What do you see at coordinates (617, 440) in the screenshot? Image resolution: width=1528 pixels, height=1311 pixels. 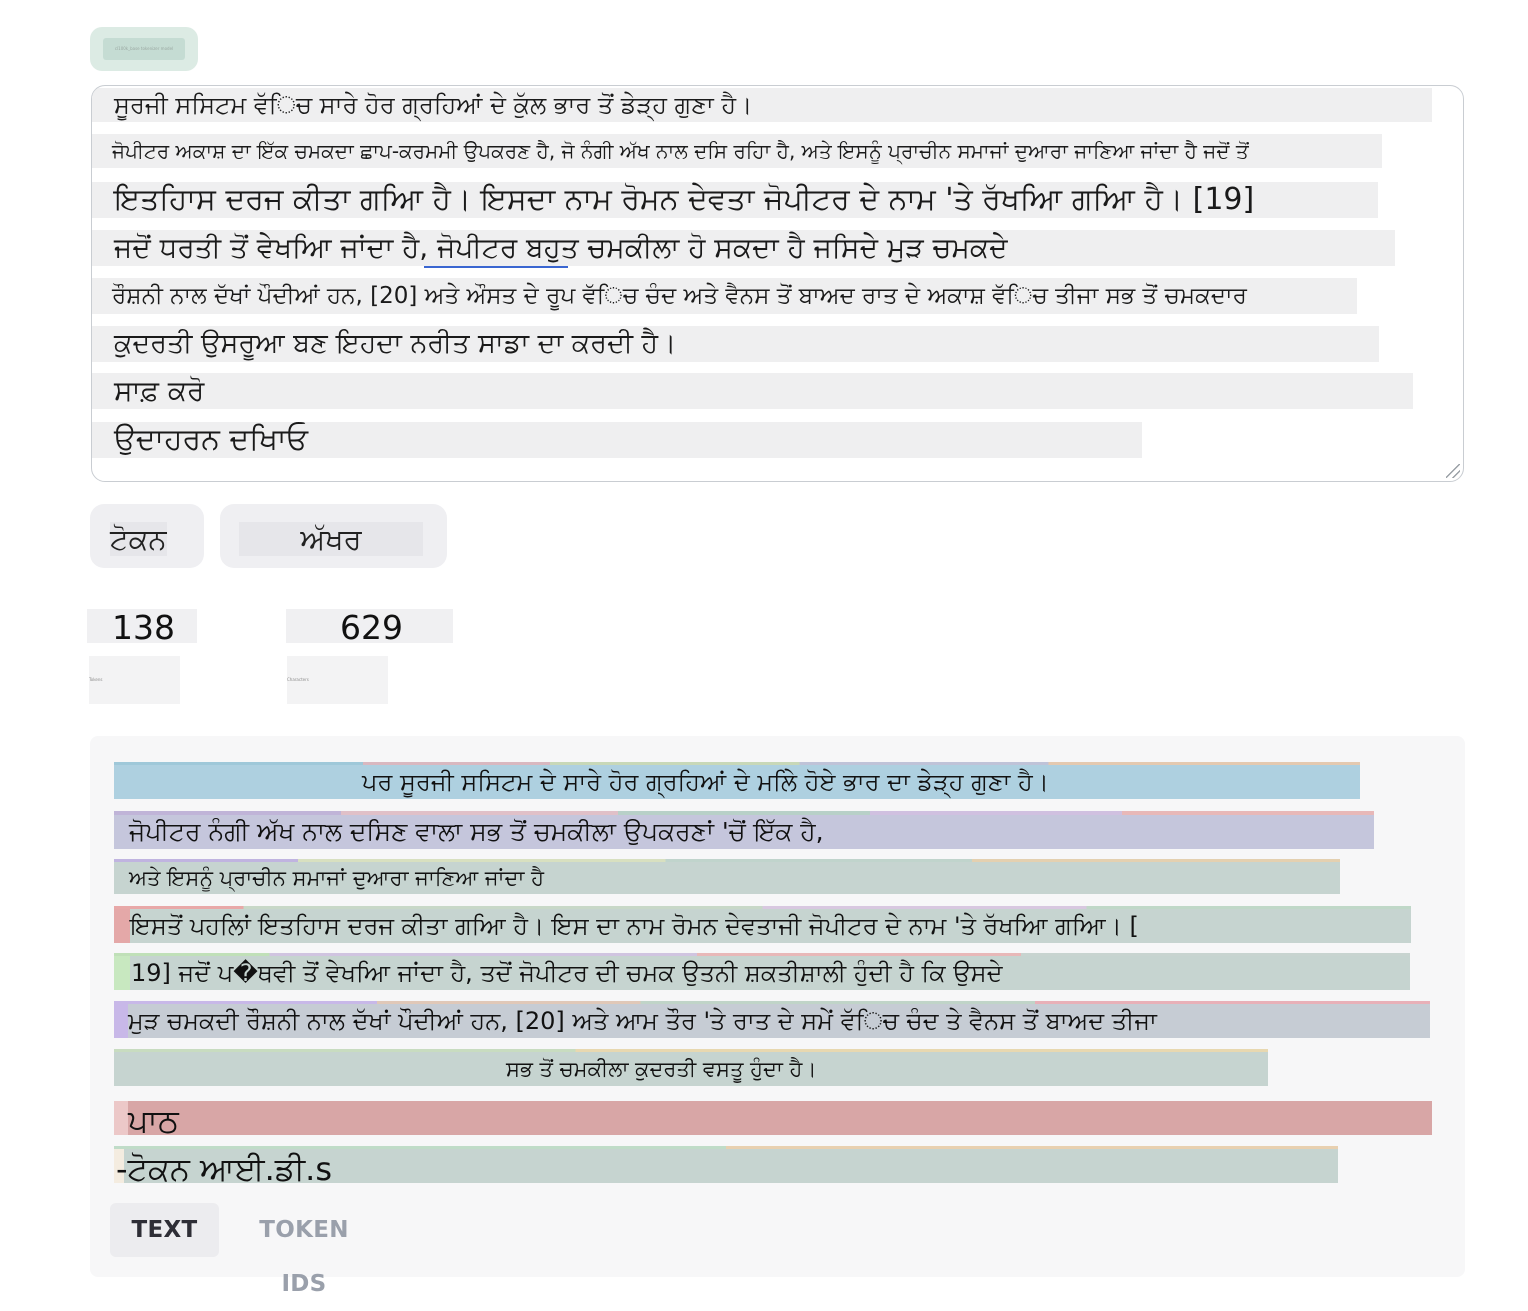 I see `show-example-label: ਉਦਾਹਰਨ ਦਖਾਿਓ` at bounding box center [617, 440].